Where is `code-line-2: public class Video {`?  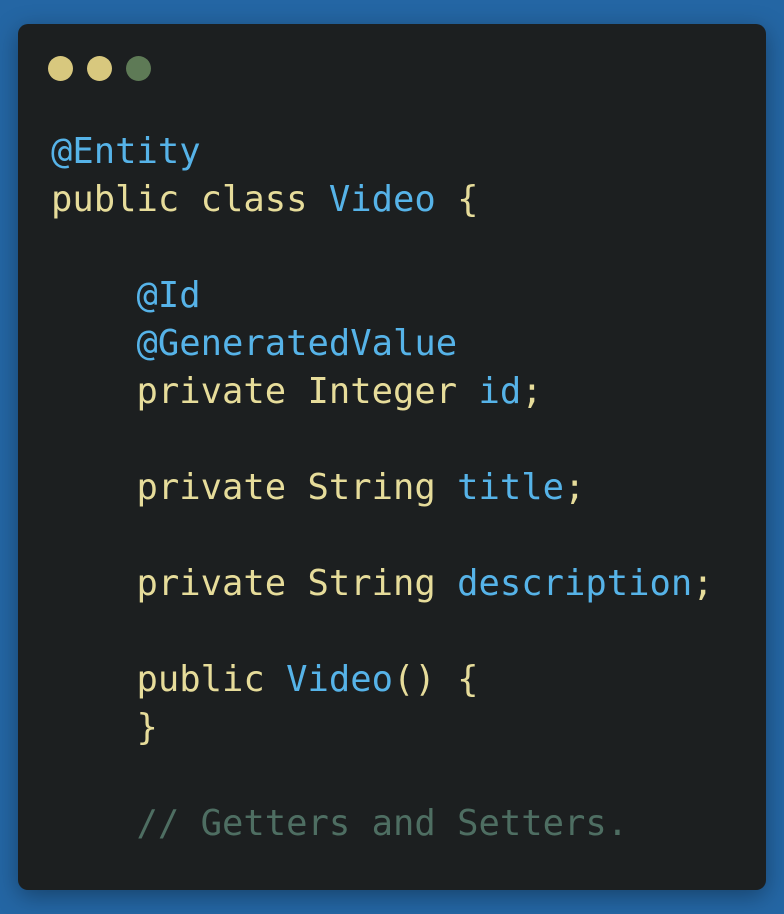
code-line-2: public class Video { is located at coordinates (382, 200).